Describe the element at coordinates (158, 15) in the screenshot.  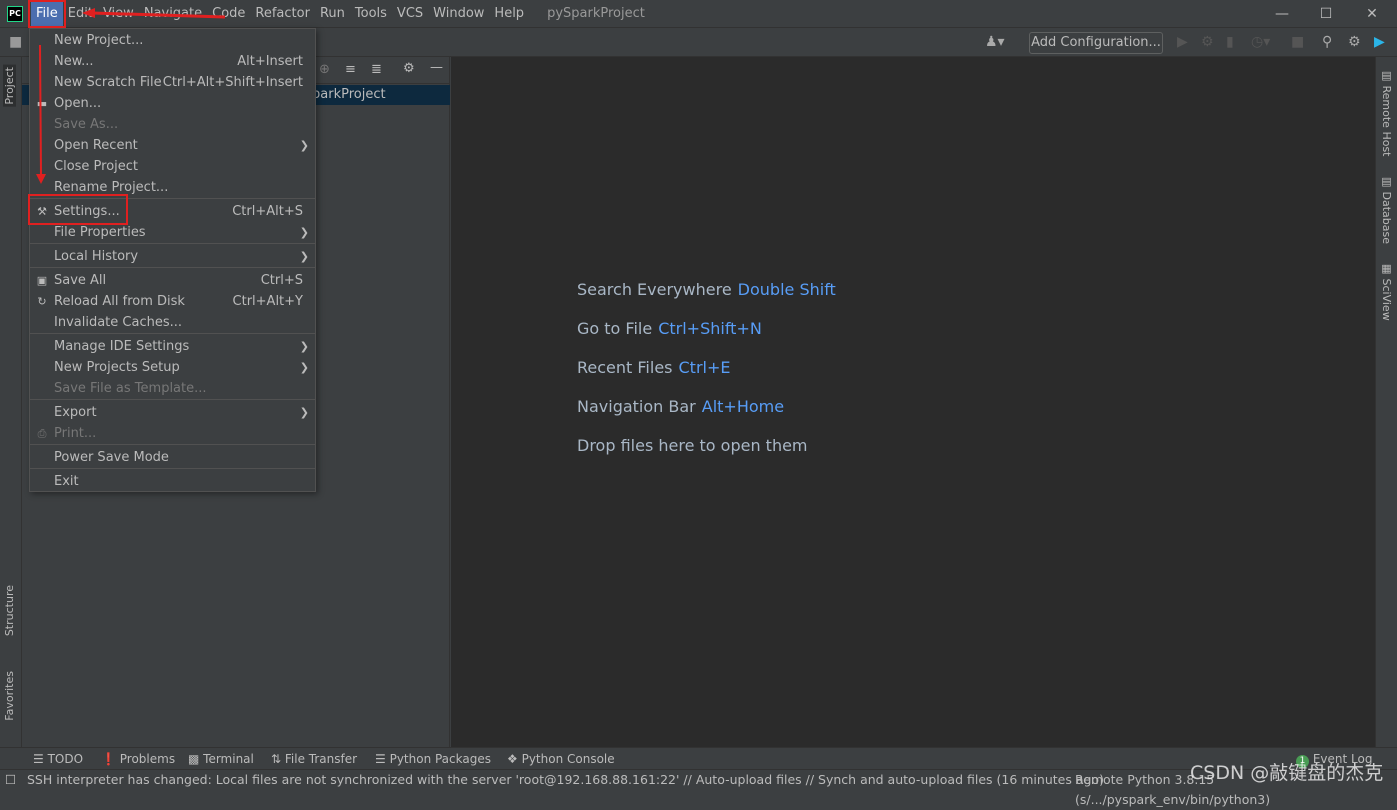
I see `annotation-arrow-to-file` at that location.